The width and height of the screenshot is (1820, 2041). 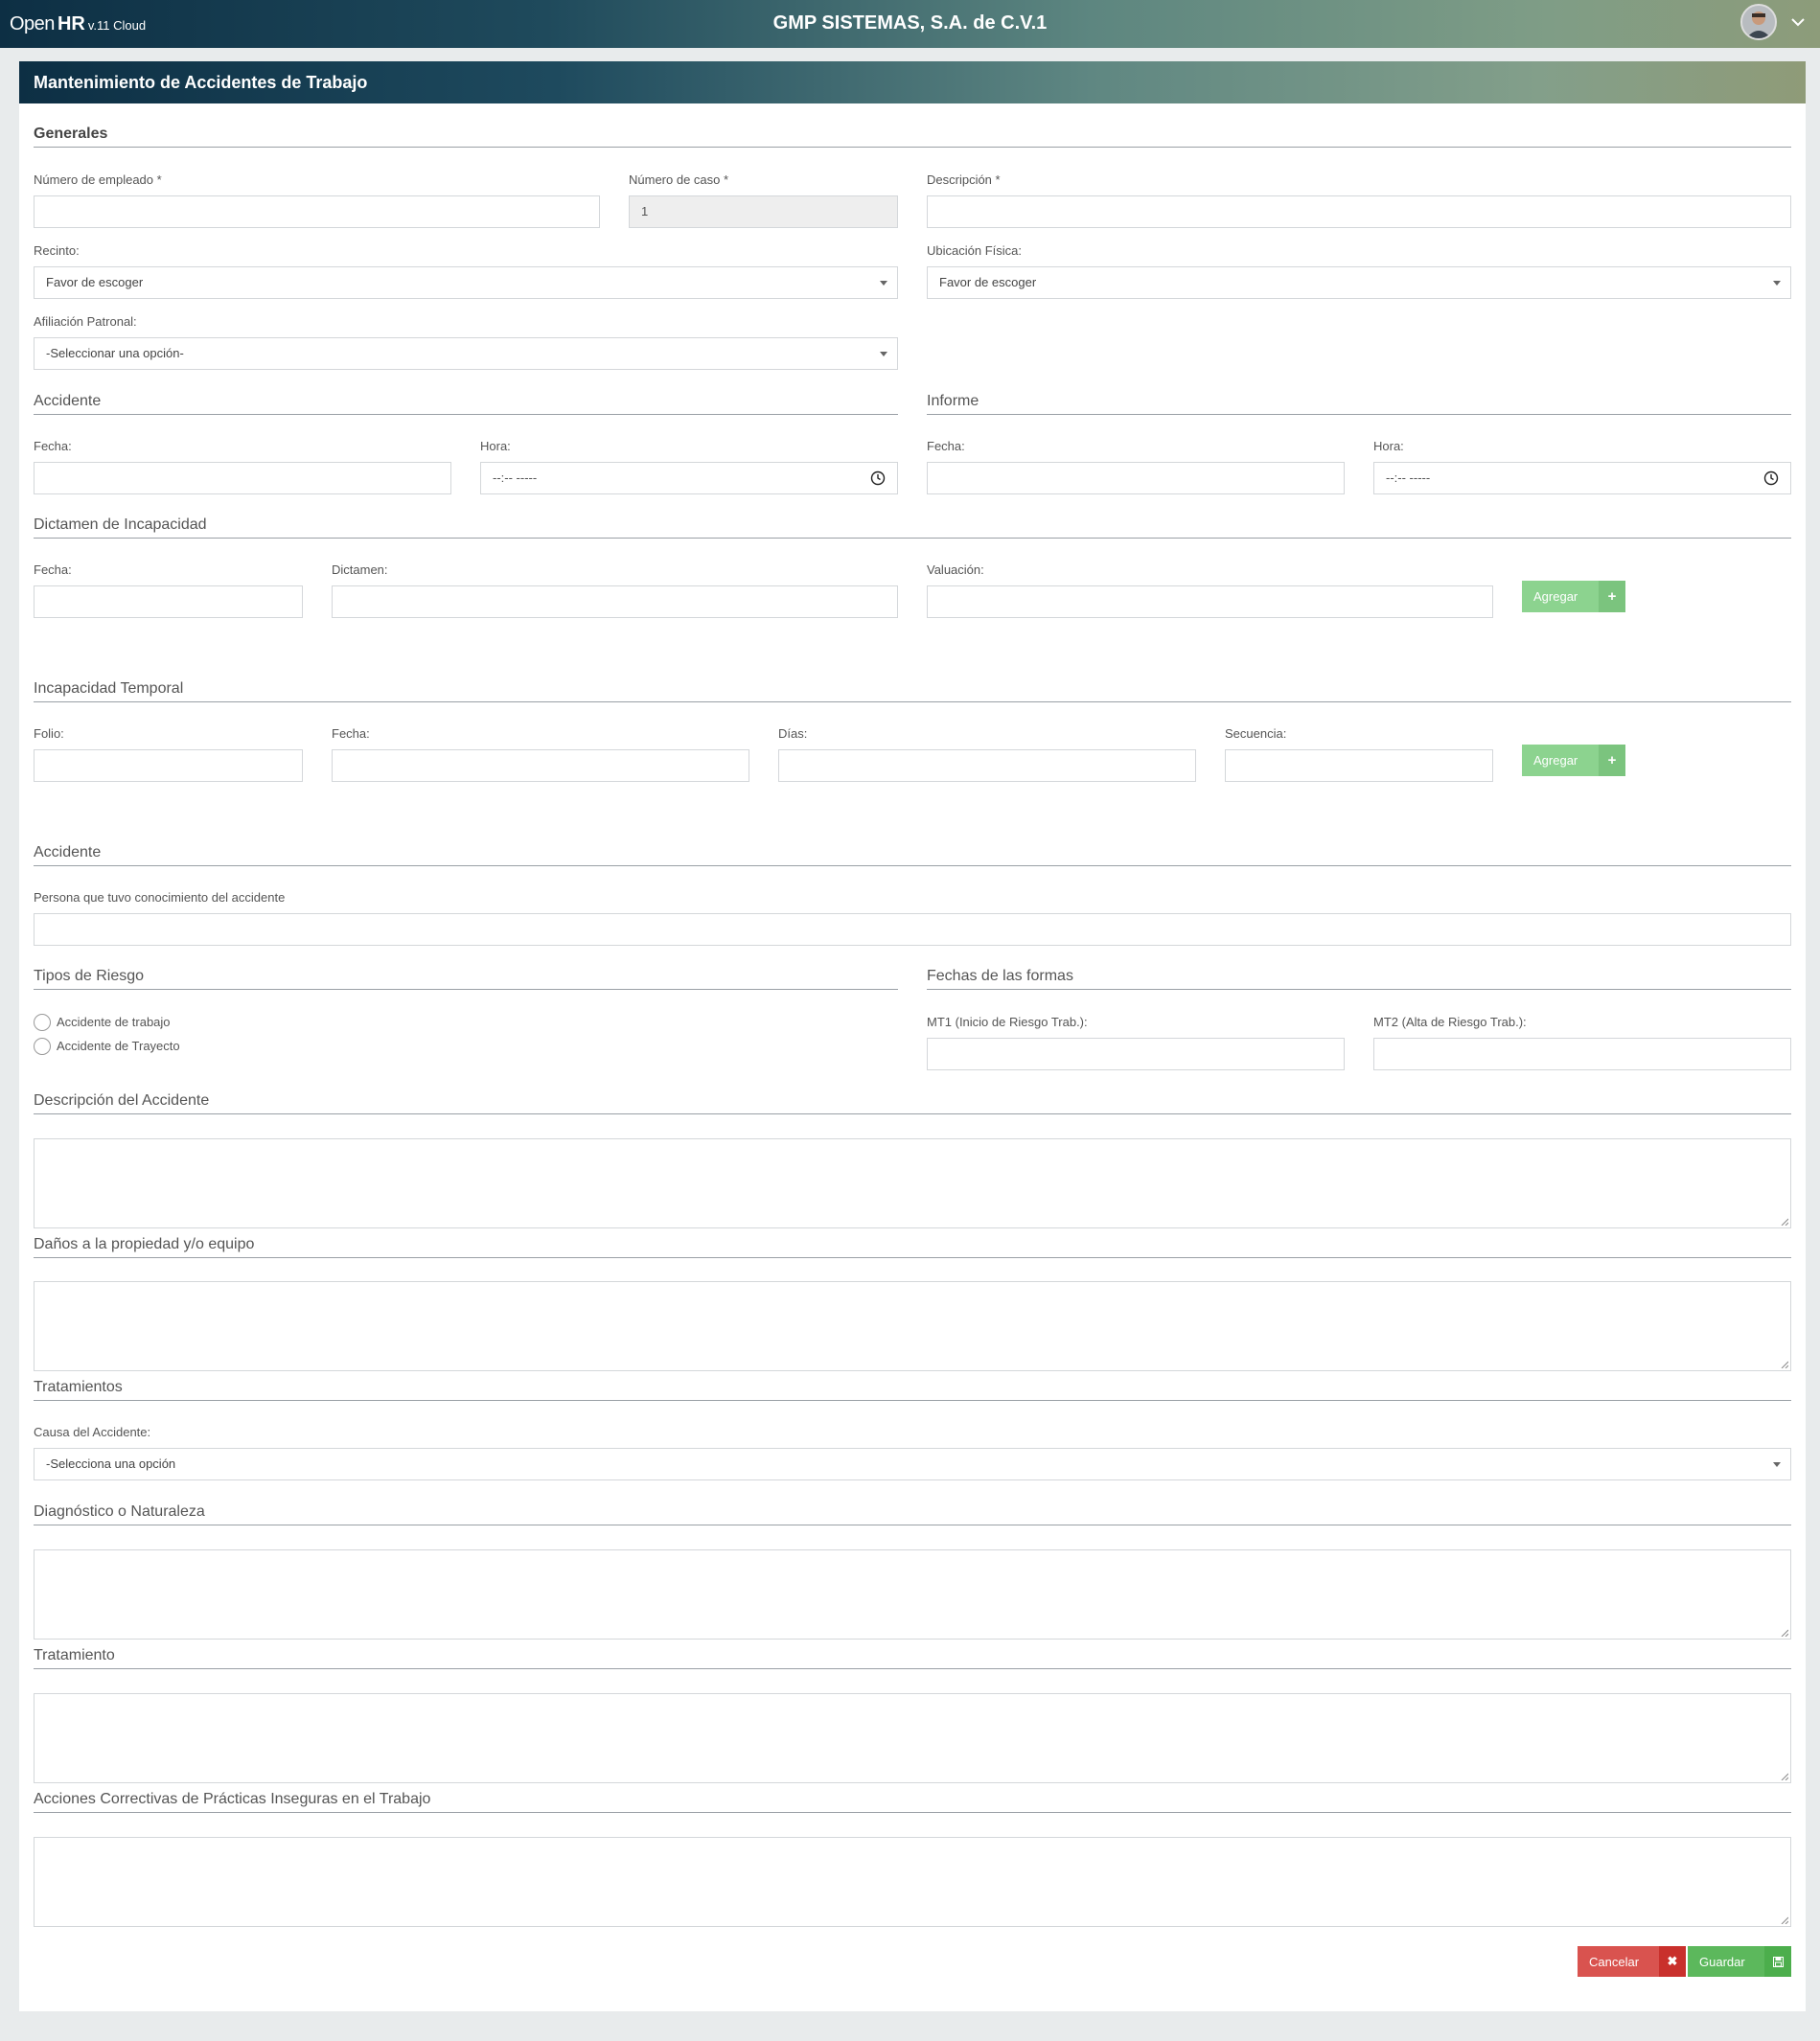 I want to click on dias-input, so click(x=987, y=766).